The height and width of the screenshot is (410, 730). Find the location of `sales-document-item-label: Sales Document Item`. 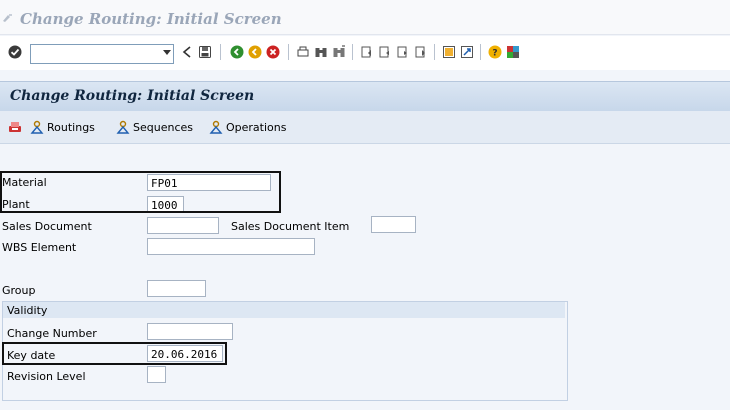

sales-document-item-label: Sales Document Item is located at coordinates (290, 226).